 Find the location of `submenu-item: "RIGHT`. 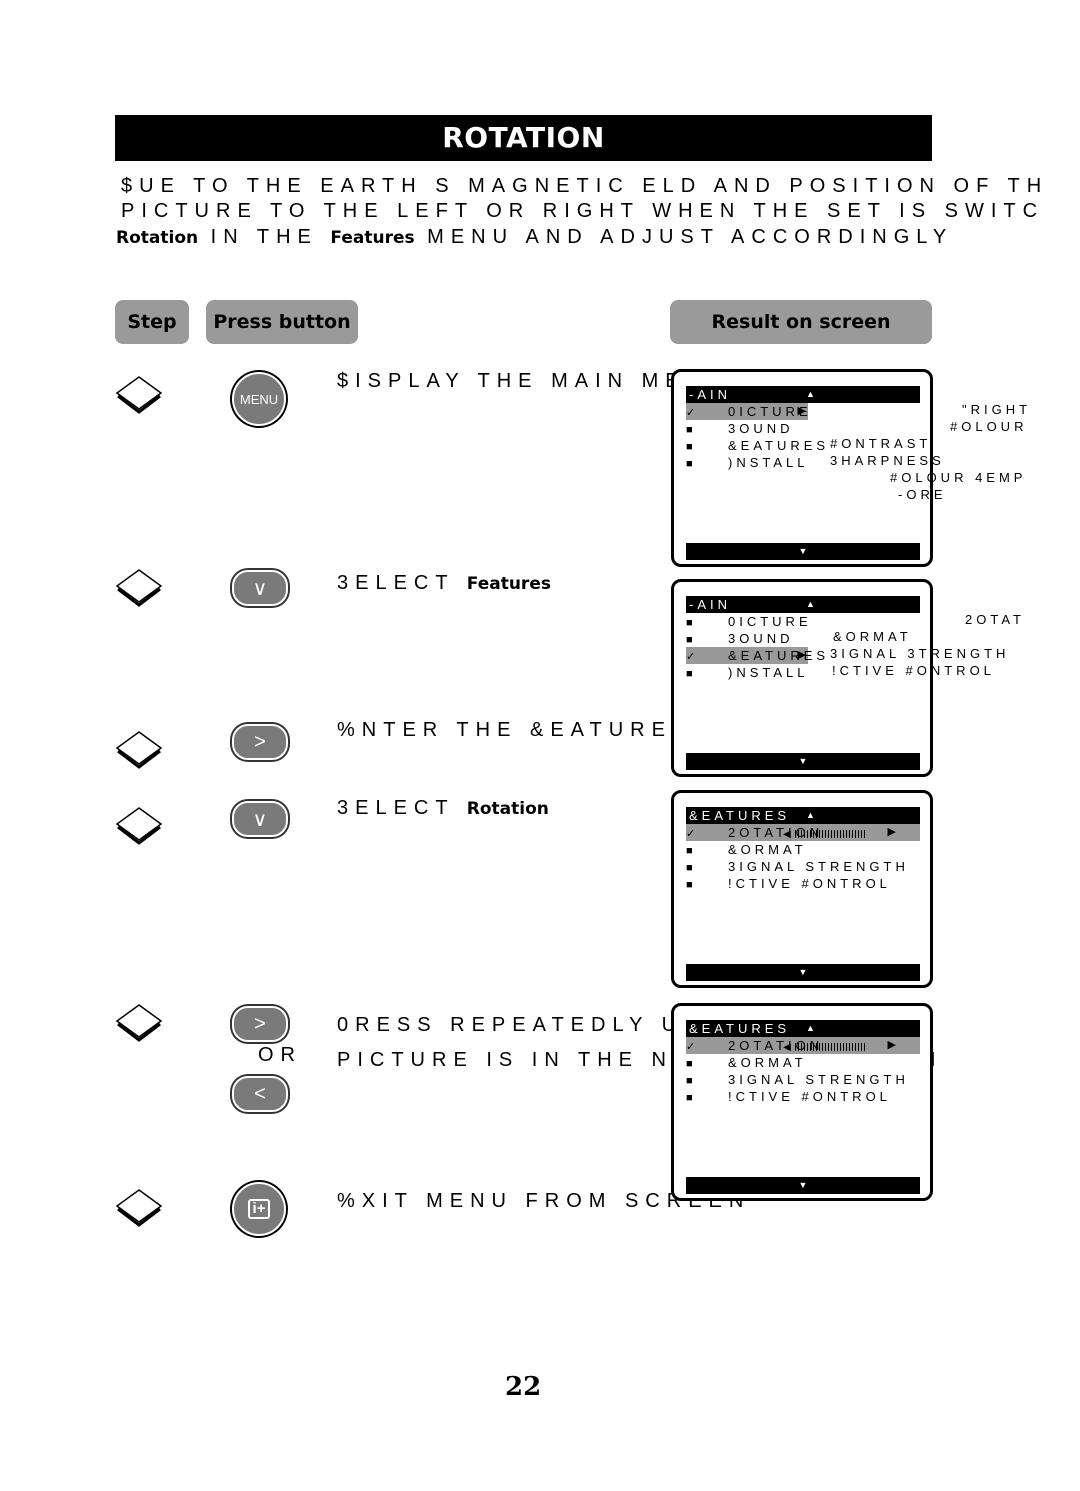

submenu-item: "RIGHT is located at coordinates (997, 409).